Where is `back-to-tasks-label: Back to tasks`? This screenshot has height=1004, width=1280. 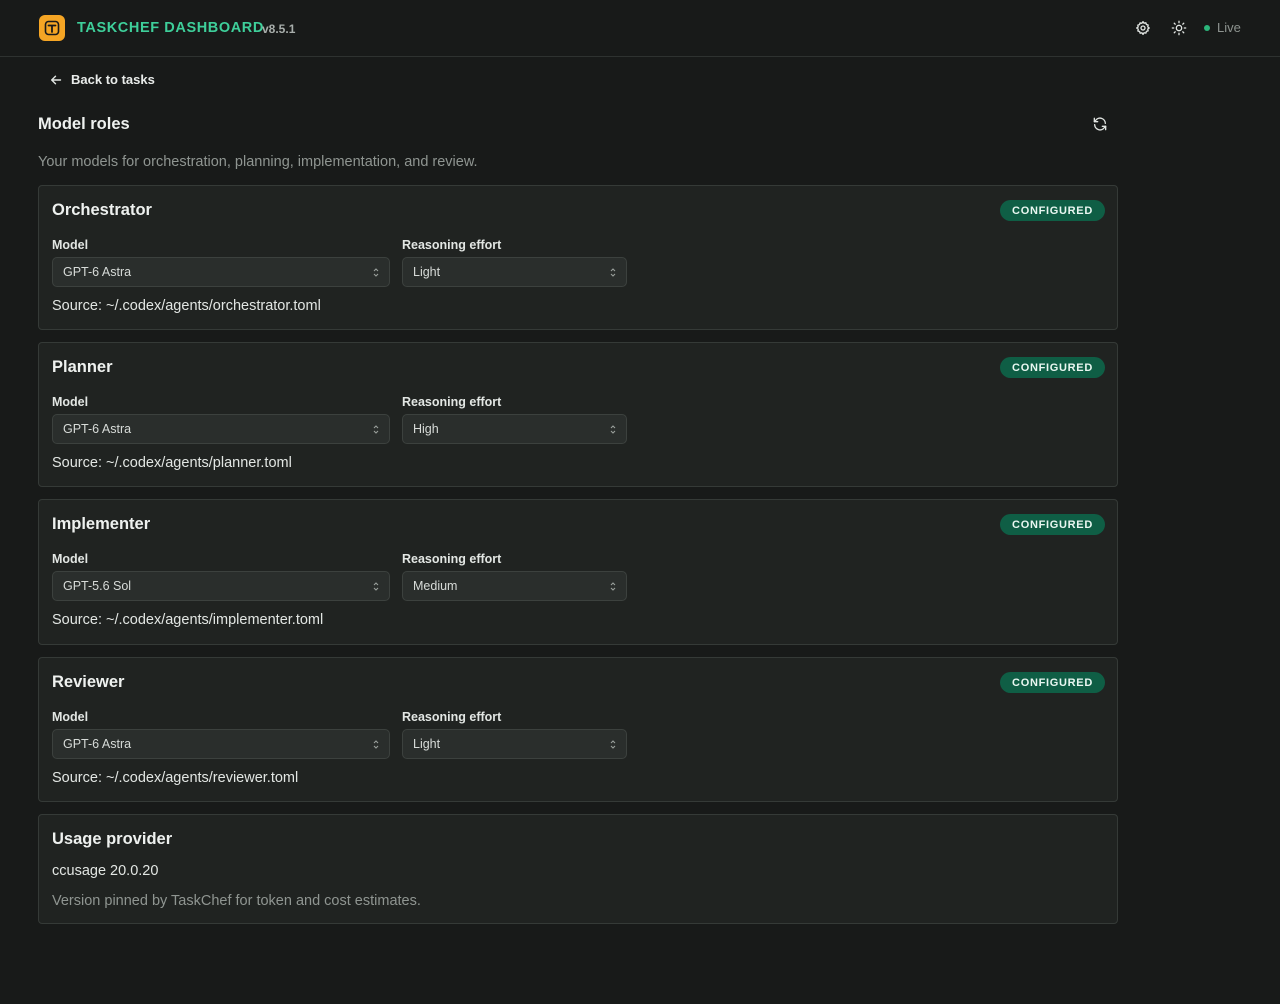 back-to-tasks-label: Back to tasks is located at coordinates (113, 79).